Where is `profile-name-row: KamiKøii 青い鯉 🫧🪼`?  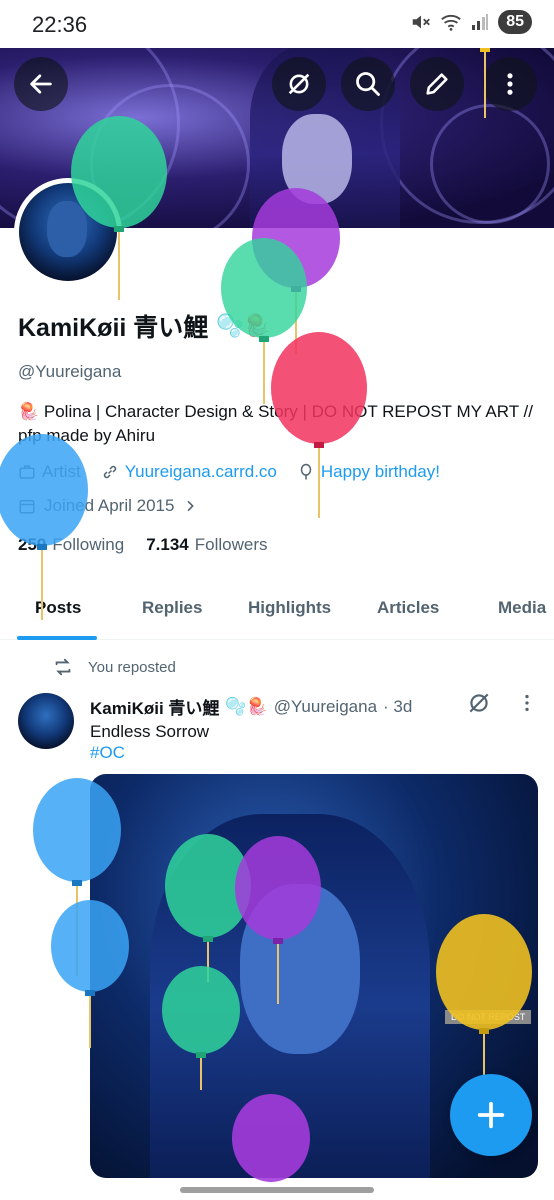 profile-name-row: KamiKøii 青い鯉 🫧🪼 is located at coordinates (144, 326).